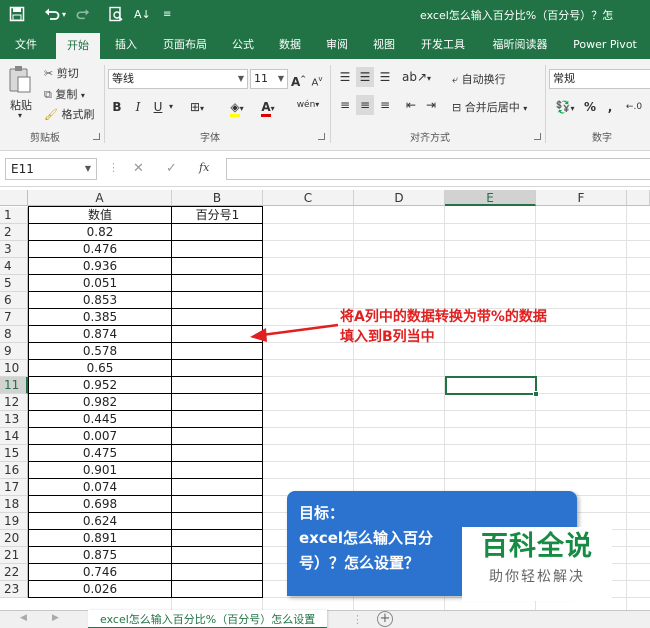 This screenshot has width=650, height=628. I want to click on decrease-indent-icon: ⇤, so click(411, 105).